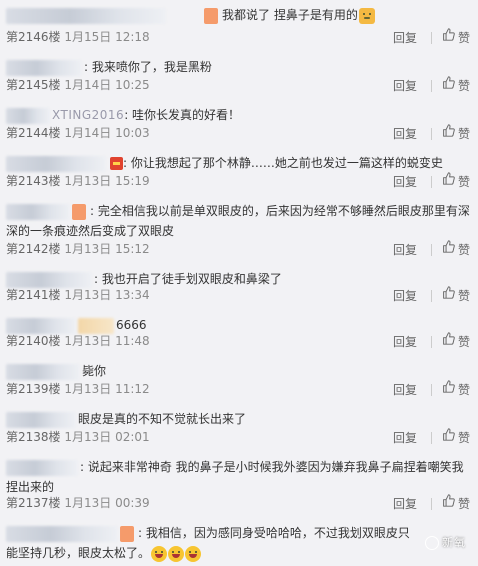 The width and height of the screenshot is (478, 566). I want to click on comment-time: 13:34, so click(132, 295).